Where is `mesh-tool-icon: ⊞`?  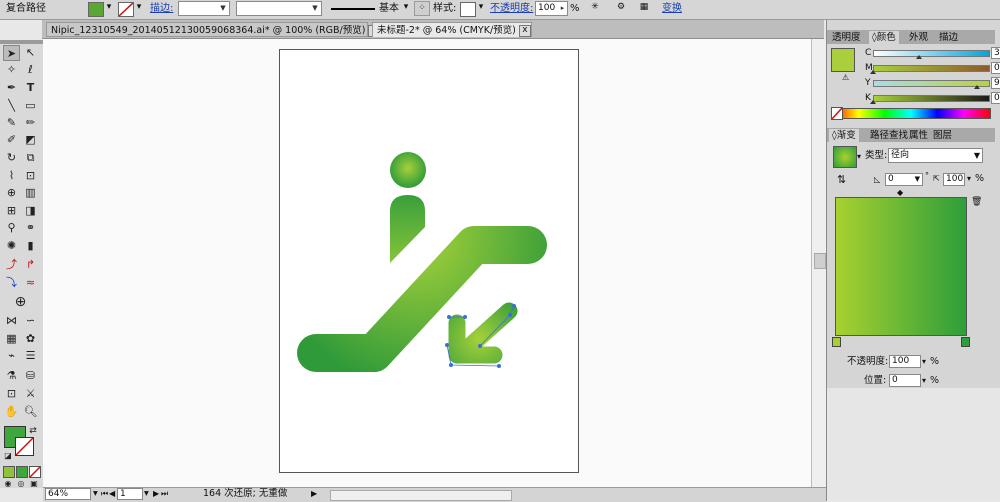 mesh-tool-icon: ⊞ is located at coordinates (11, 211).